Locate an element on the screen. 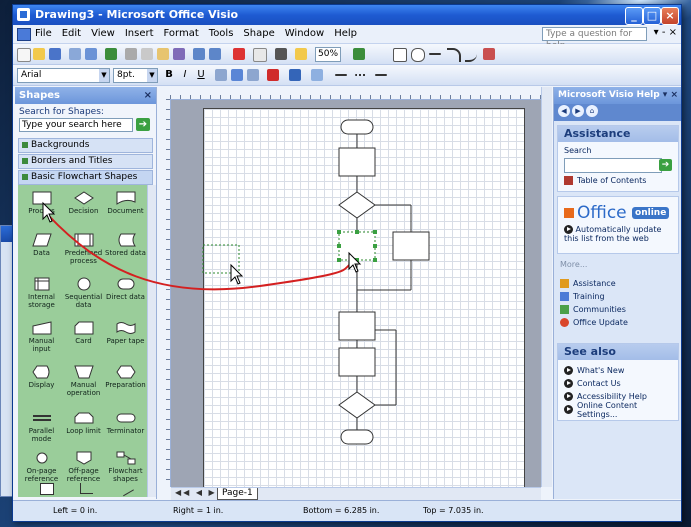  bold-button: B is located at coordinates (169, 75).